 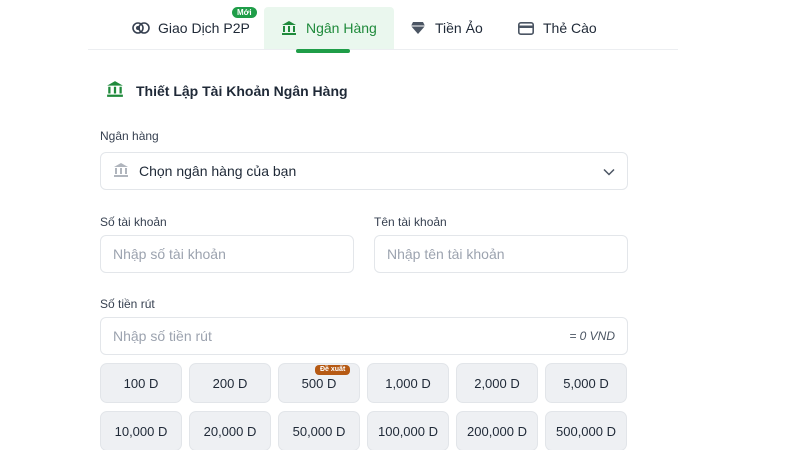 What do you see at coordinates (570, 28) in the screenshot?
I see `tab-label: Thẻ Cào` at bounding box center [570, 28].